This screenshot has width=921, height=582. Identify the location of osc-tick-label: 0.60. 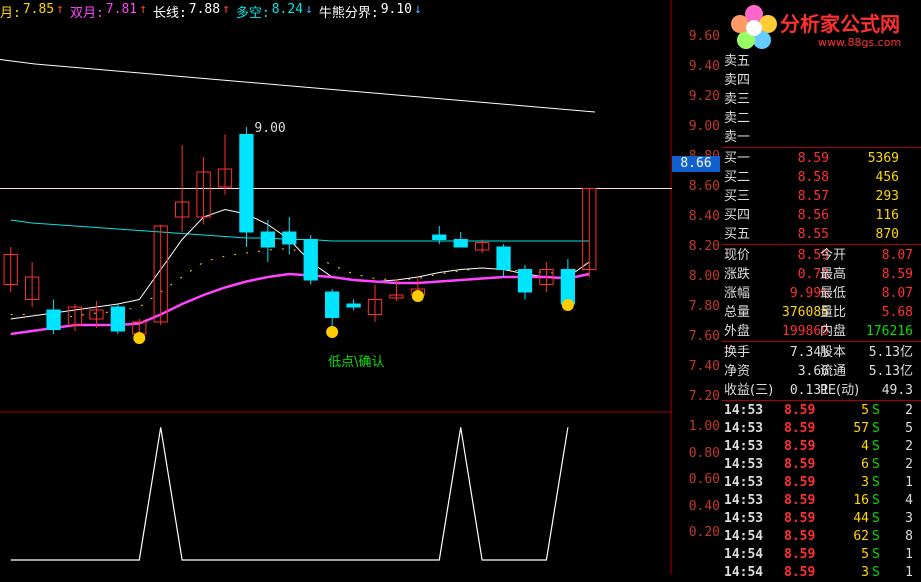
(704, 480).